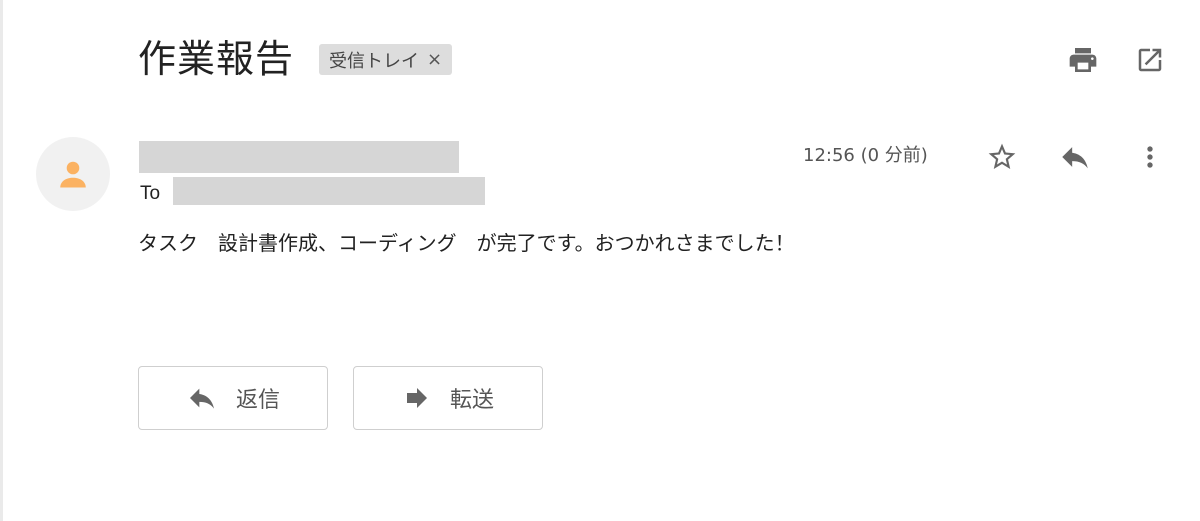 This screenshot has height=521, width=1200. I want to click on to-label: To, so click(150, 193).